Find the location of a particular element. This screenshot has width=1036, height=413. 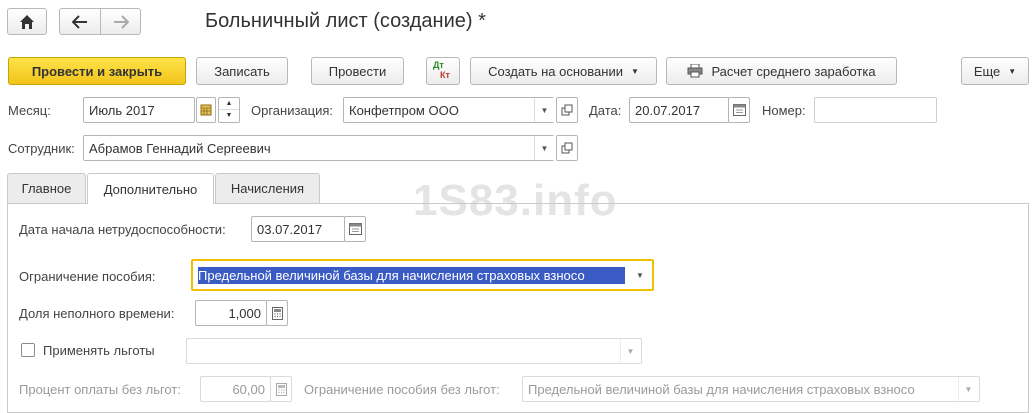

organization-value: Конфетпром ООО is located at coordinates (404, 110).